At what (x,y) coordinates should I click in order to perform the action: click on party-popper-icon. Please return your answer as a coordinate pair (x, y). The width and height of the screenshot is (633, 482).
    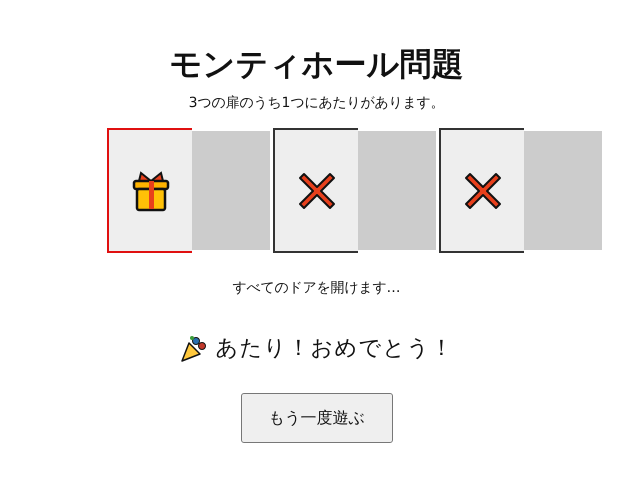
    Looking at the image, I should click on (194, 349).